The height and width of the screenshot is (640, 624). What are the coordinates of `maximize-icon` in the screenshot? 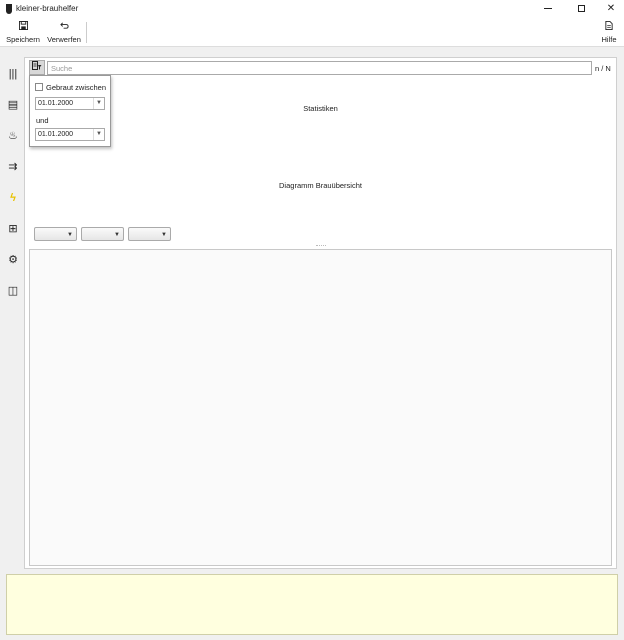 It's located at (581, 8).